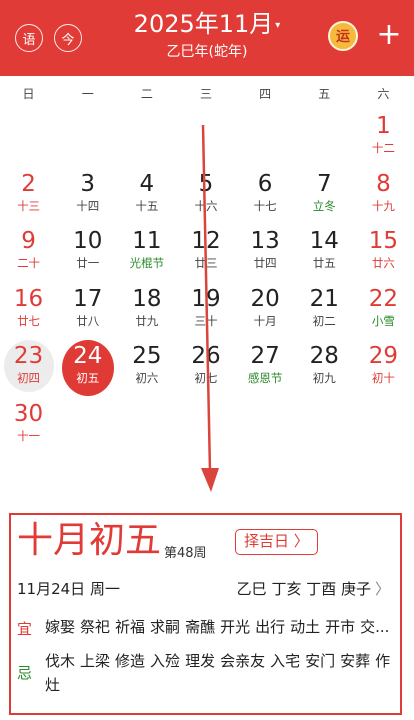  I want to click on day-number: 3, so click(88, 183).